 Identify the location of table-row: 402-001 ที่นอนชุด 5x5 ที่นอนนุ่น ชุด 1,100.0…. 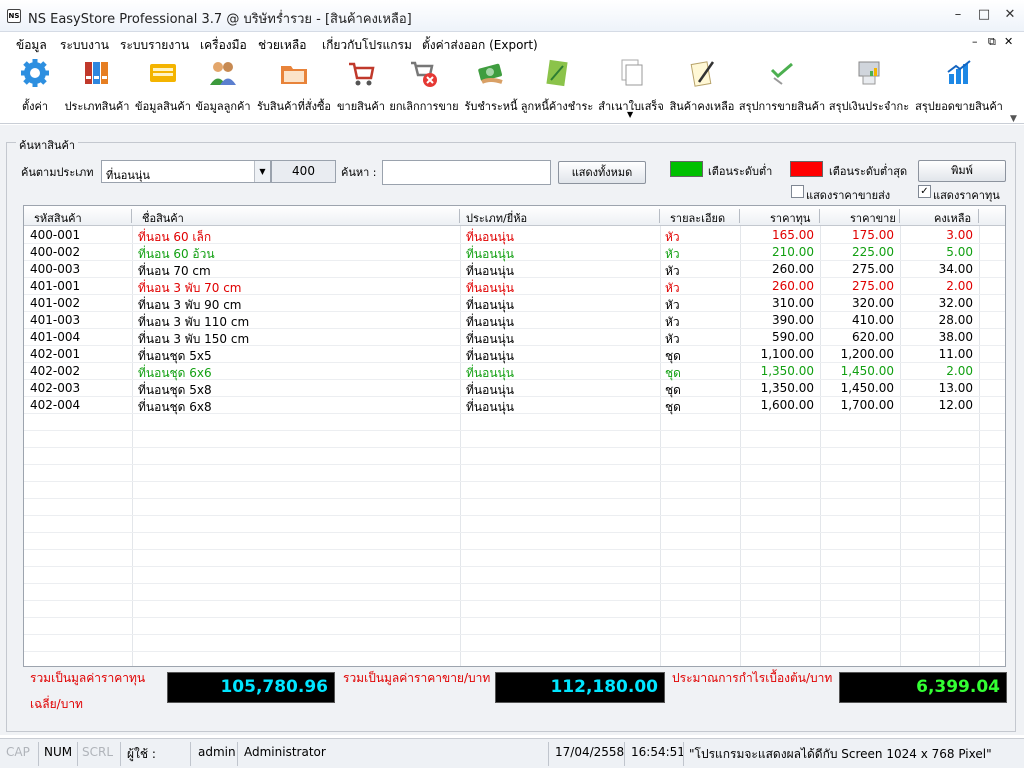
(514, 354).